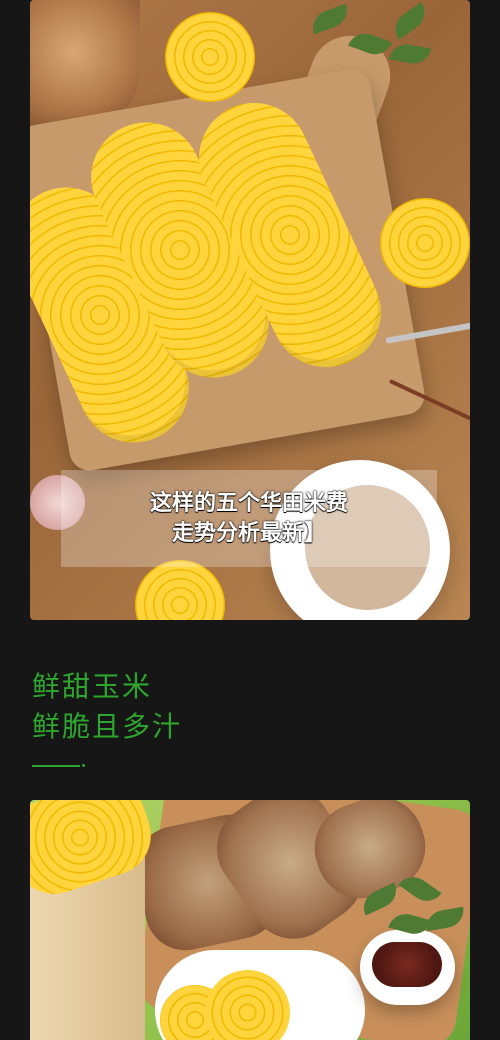  Describe the element at coordinates (407, 964) in the screenshot. I see `jam` at that location.